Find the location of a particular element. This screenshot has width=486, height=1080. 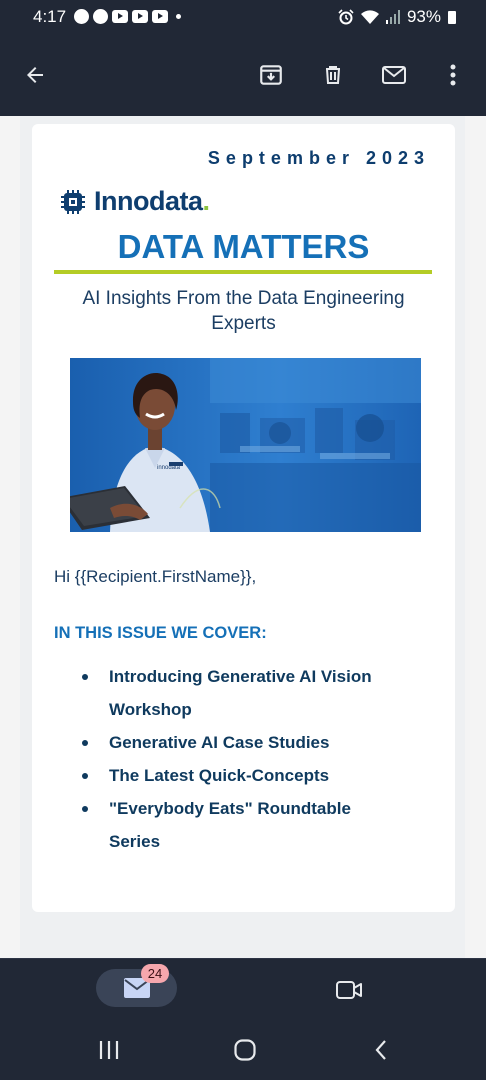

mark-unread-icon is located at coordinates (394, 75).